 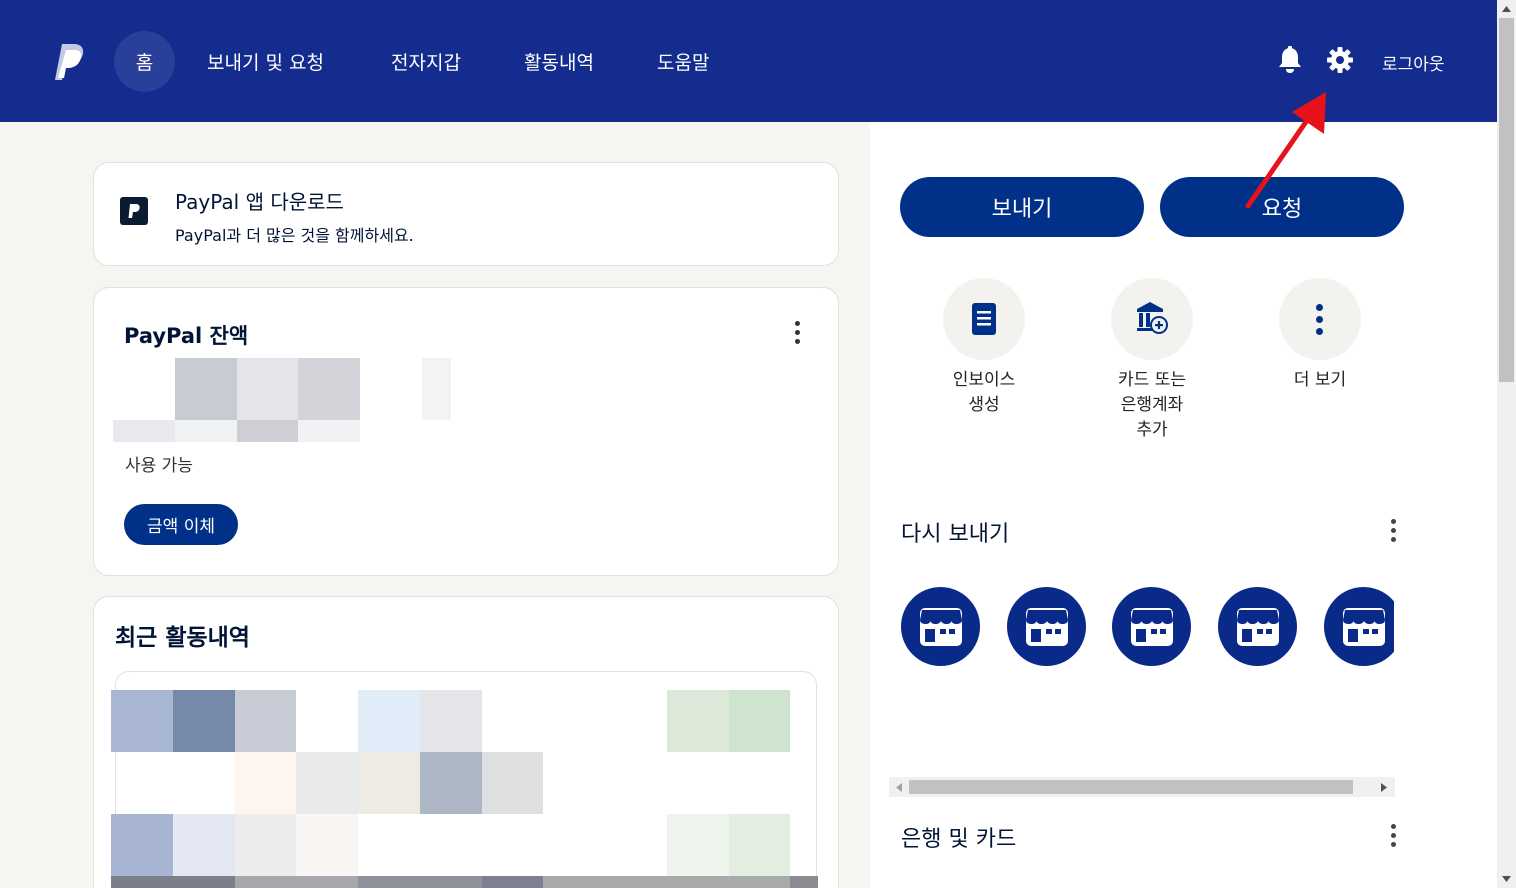 I want to click on page-scrollbar-thumb, so click(x=1506, y=200).